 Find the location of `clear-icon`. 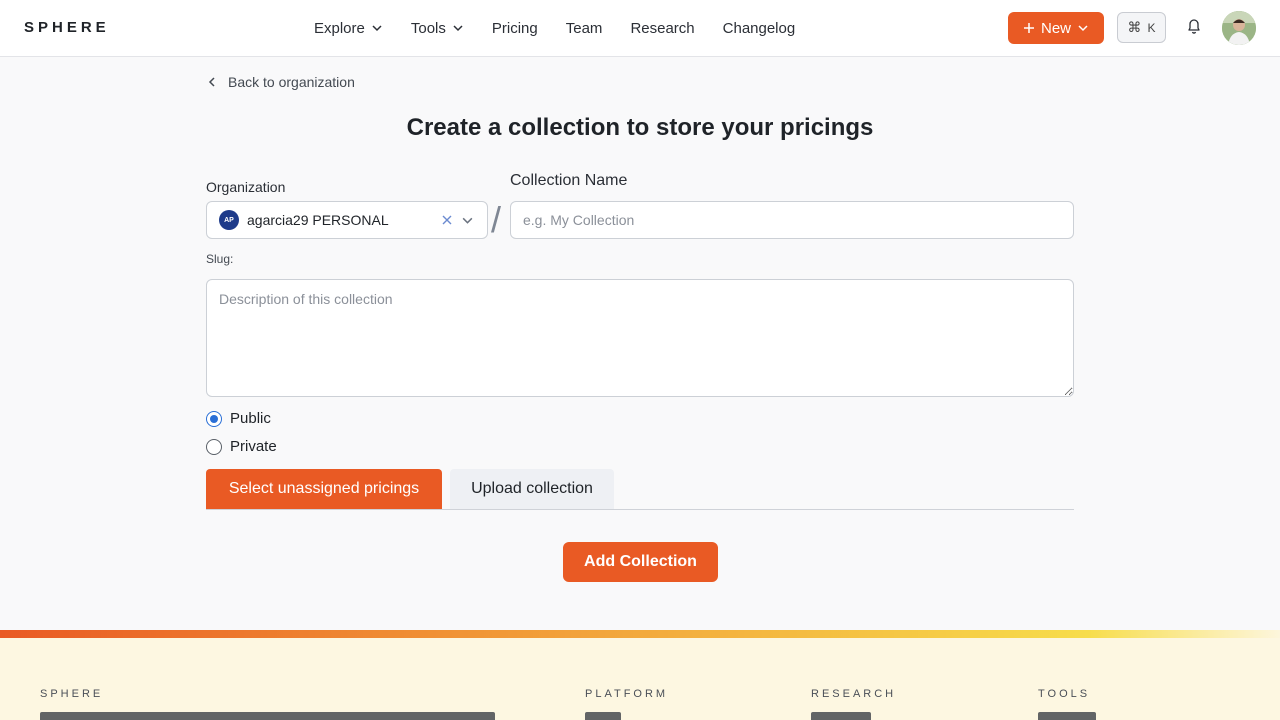

clear-icon is located at coordinates (447, 220).